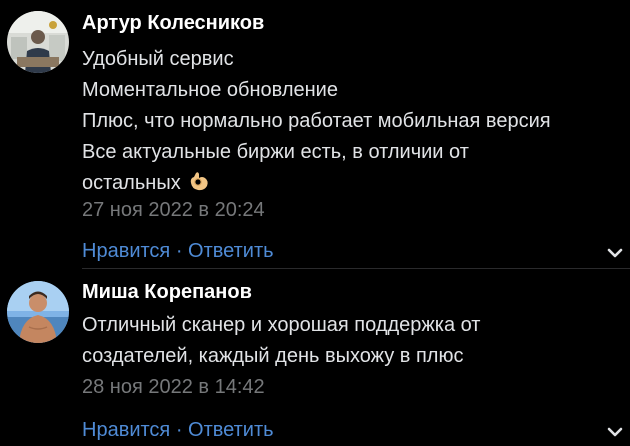 This screenshot has height=446, width=630. I want to click on comment-text-line-last: остальных, so click(356, 183).